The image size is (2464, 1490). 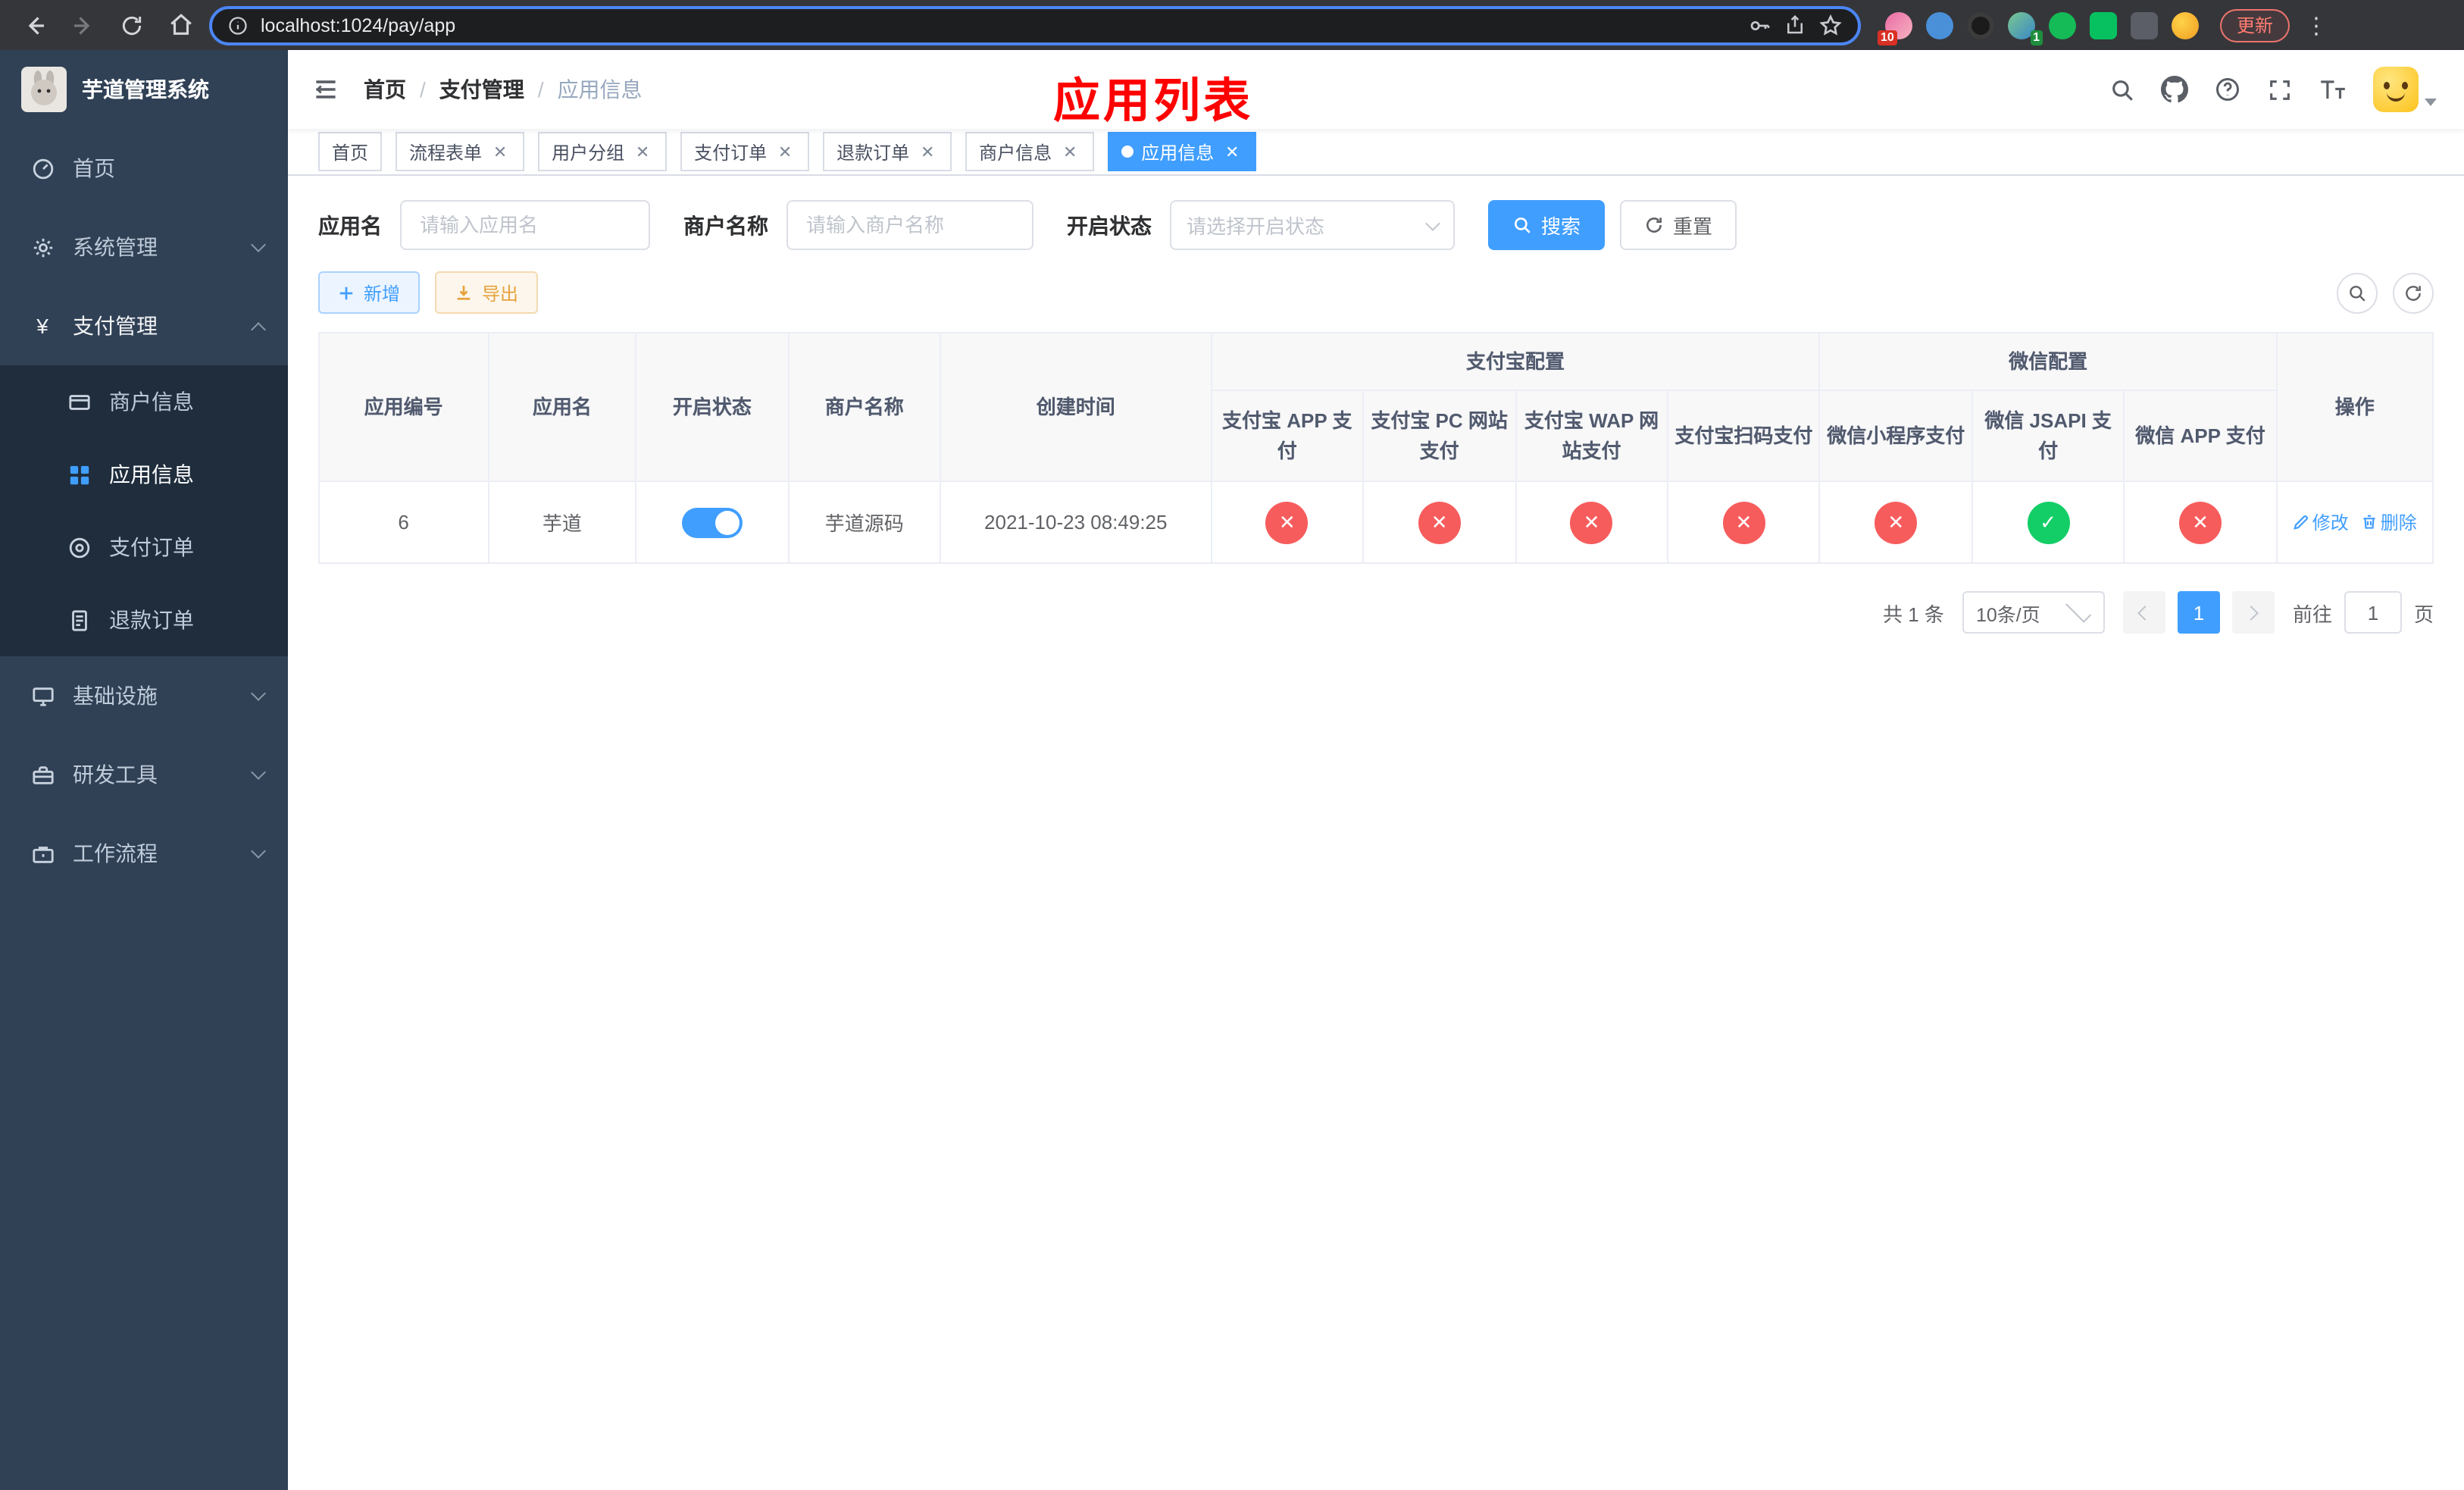 What do you see at coordinates (2280, 89) in the screenshot?
I see `fullscreen-icon` at bounding box center [2280, 89].